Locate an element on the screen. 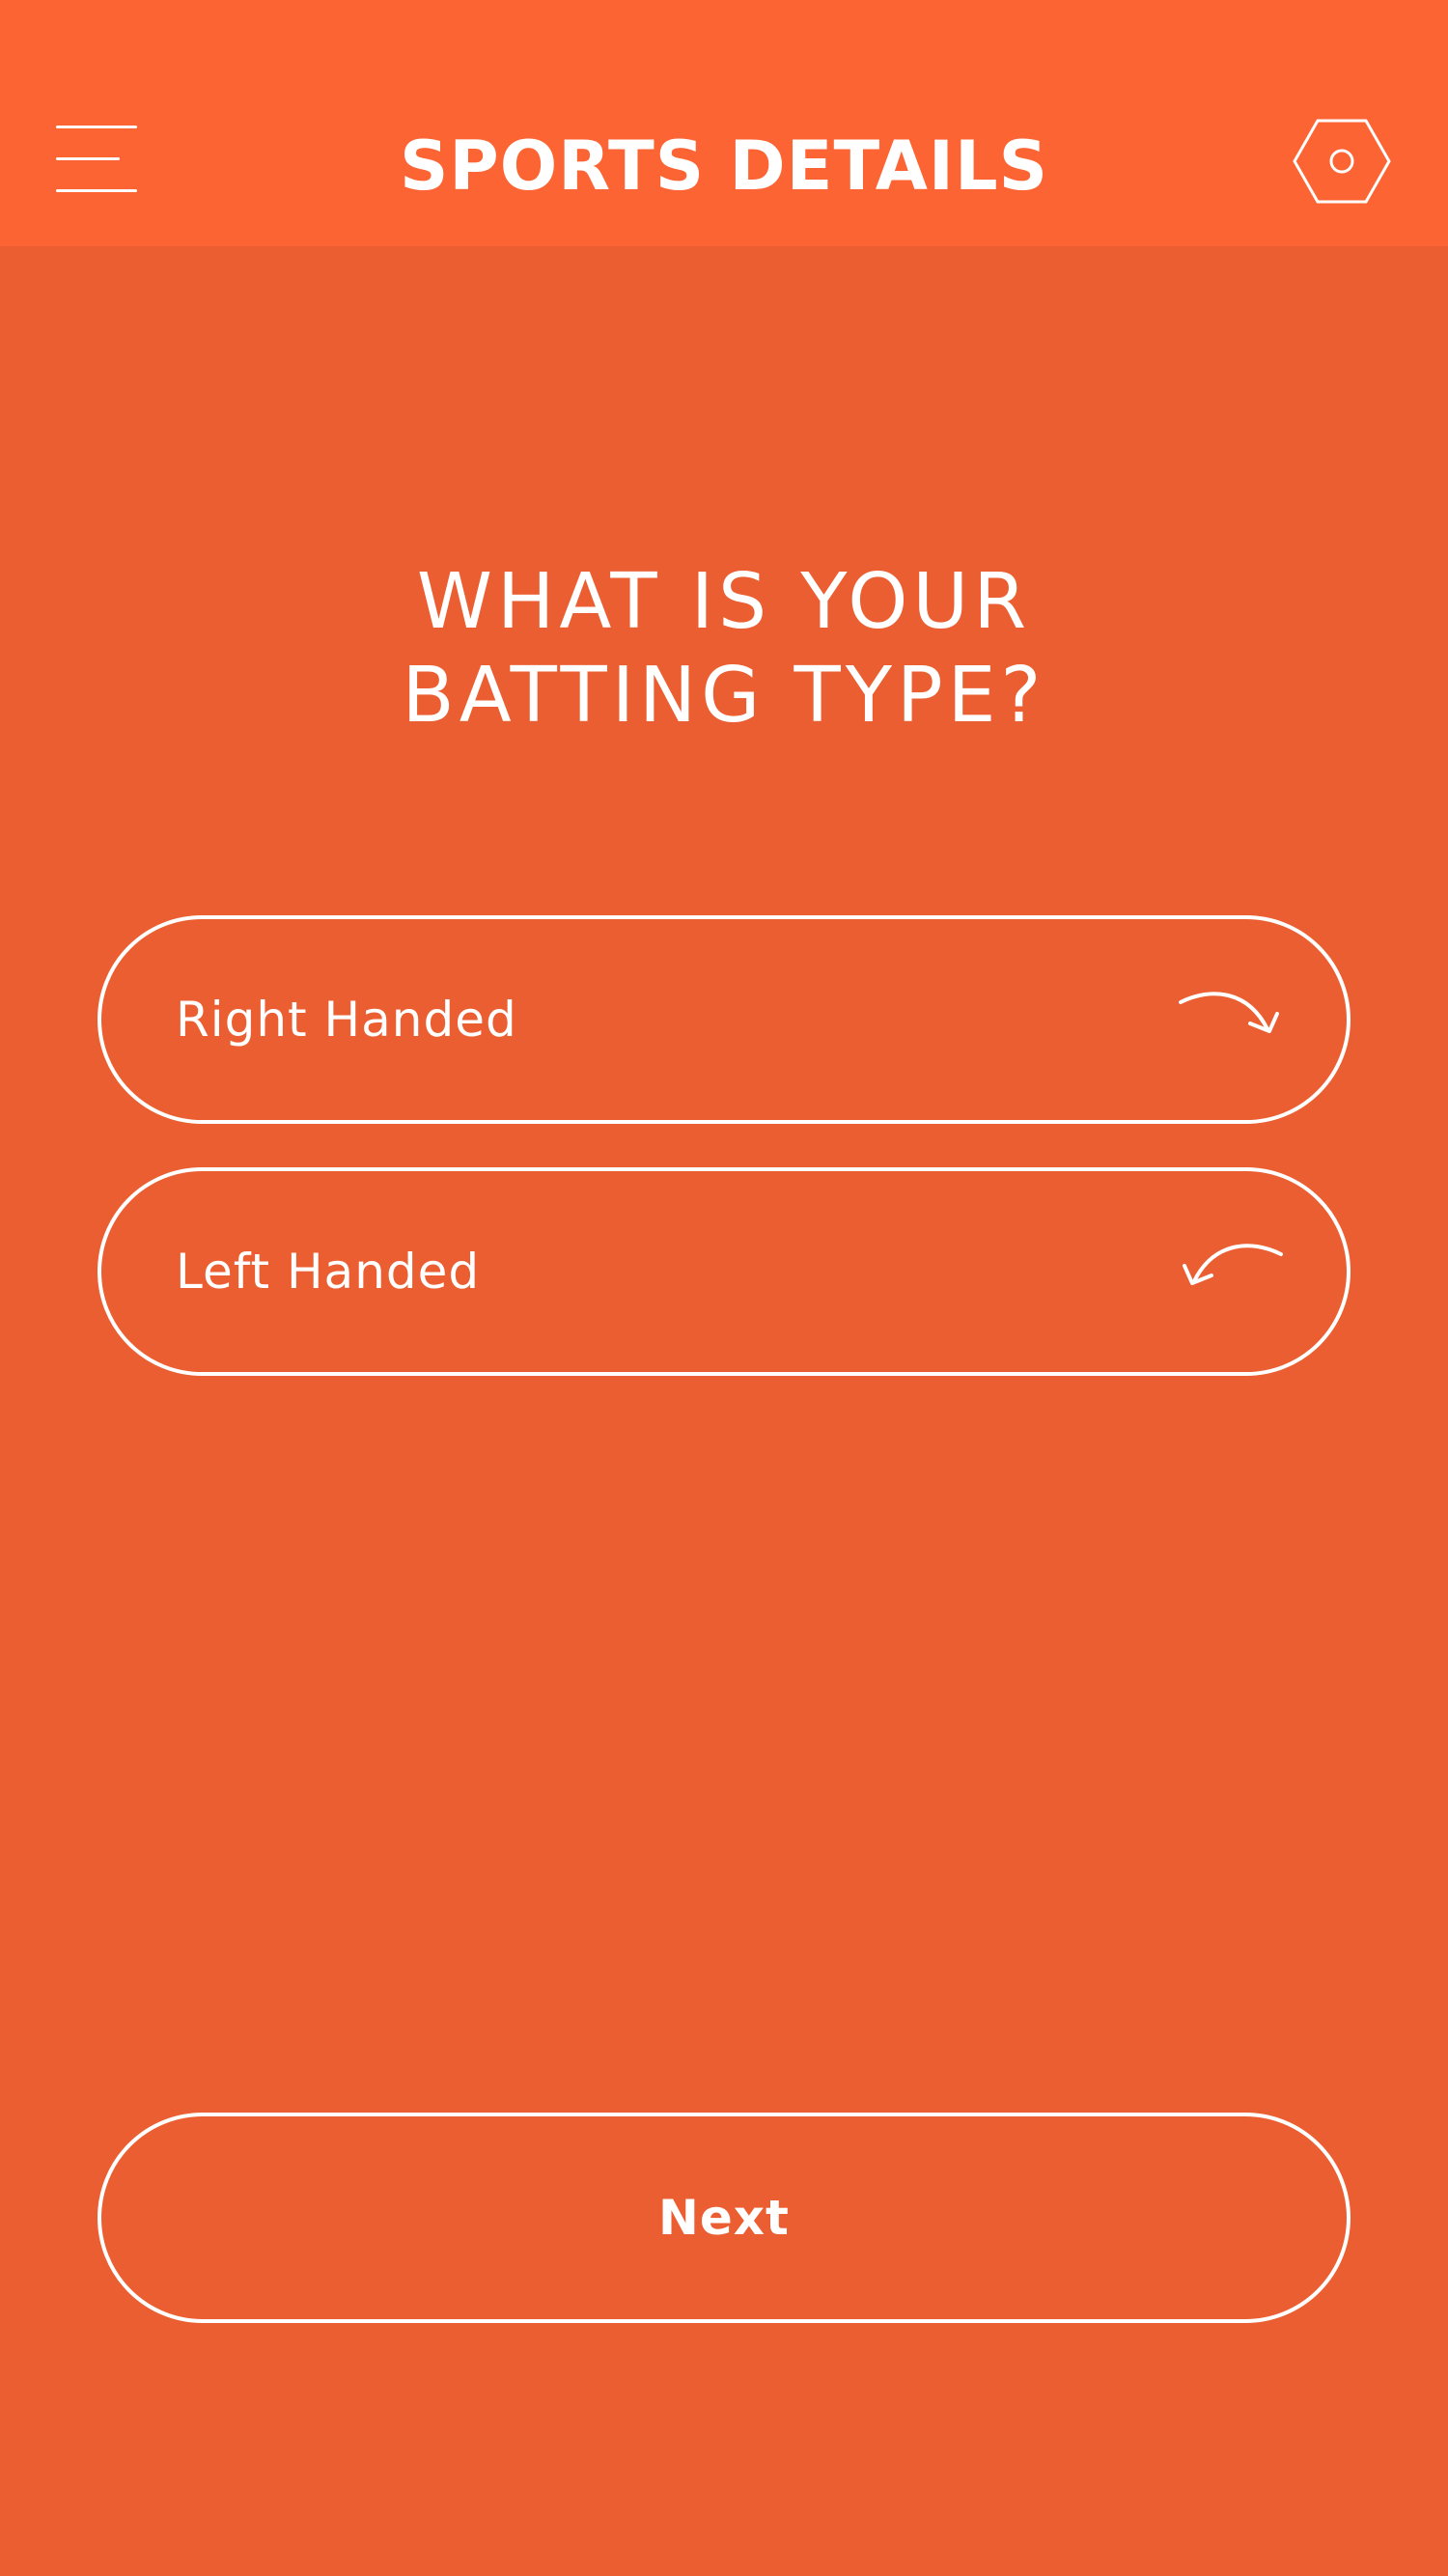  settings-button is located at coordinates (1342, 162).